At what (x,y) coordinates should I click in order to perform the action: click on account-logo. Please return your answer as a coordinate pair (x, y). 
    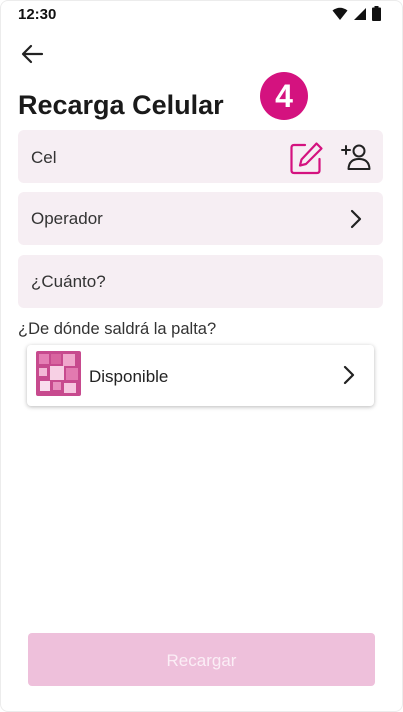
    Looking at the image, I should click on (58, 373).